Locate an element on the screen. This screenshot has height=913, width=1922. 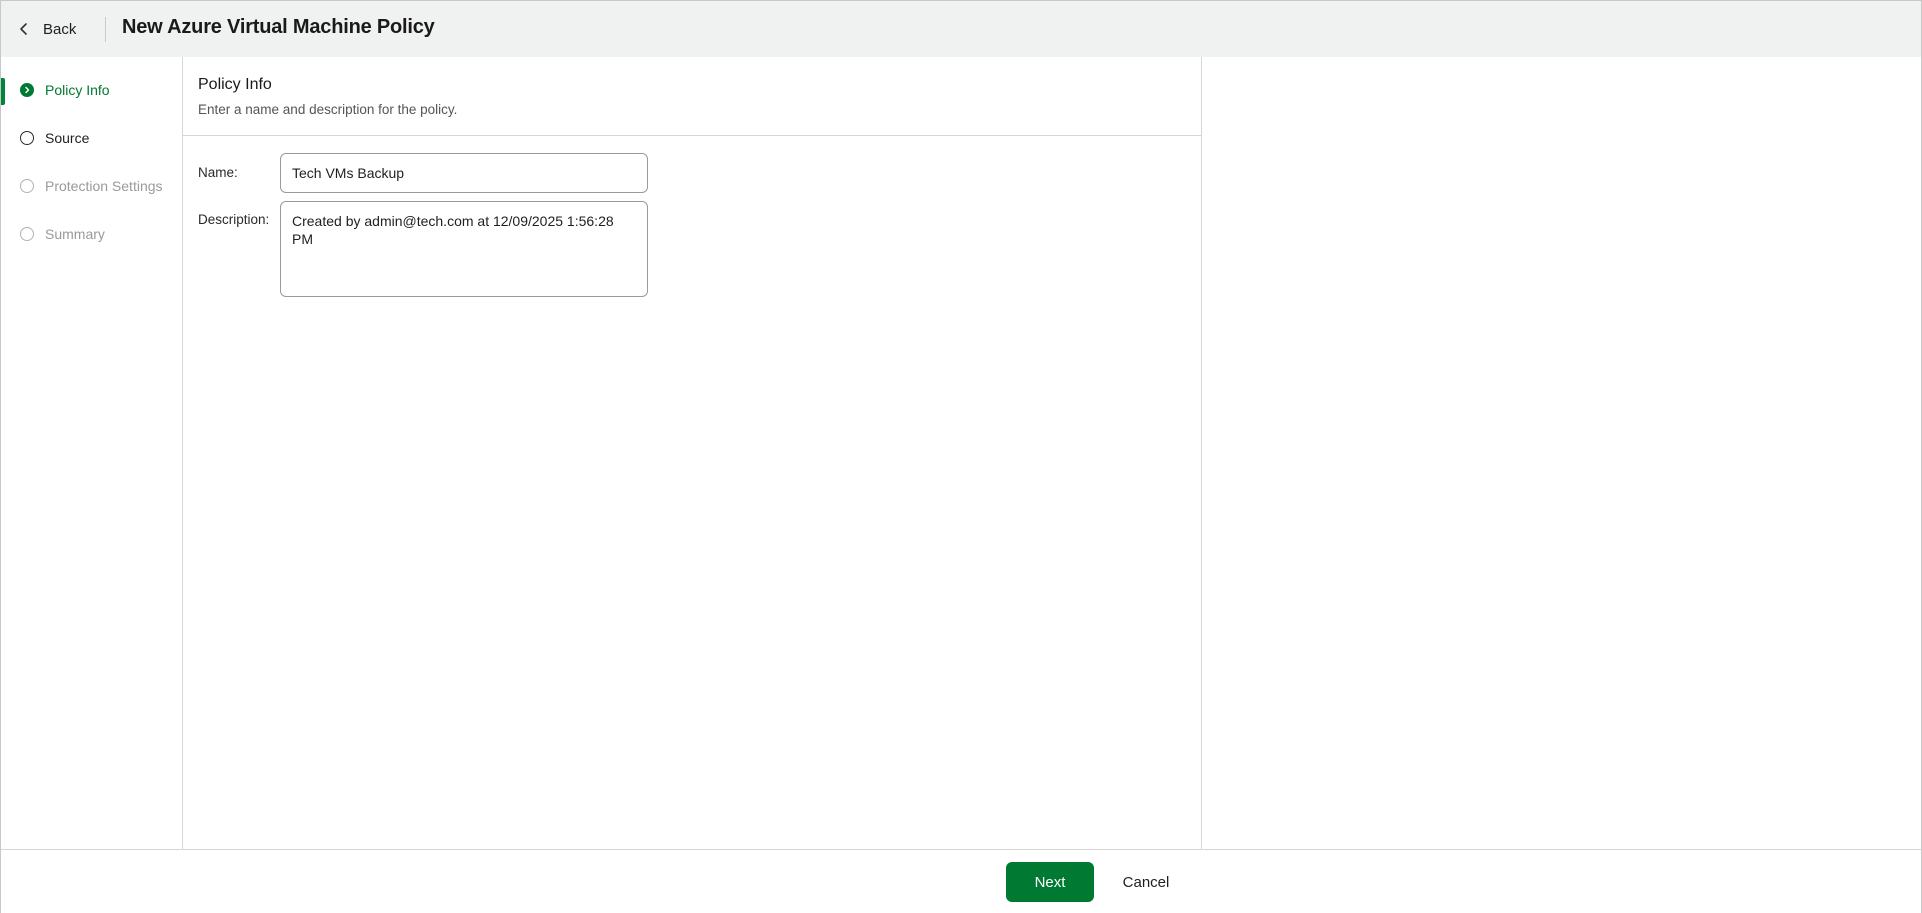
header-bar: Back New Azure Virtual Machine Policy is located at coordinates (961, 29).